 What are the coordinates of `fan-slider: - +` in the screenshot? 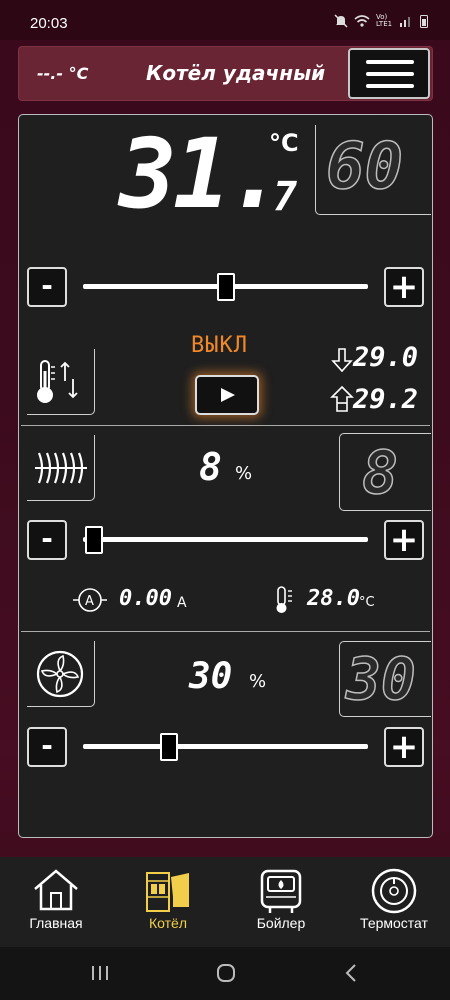 It's located at (225, 747).